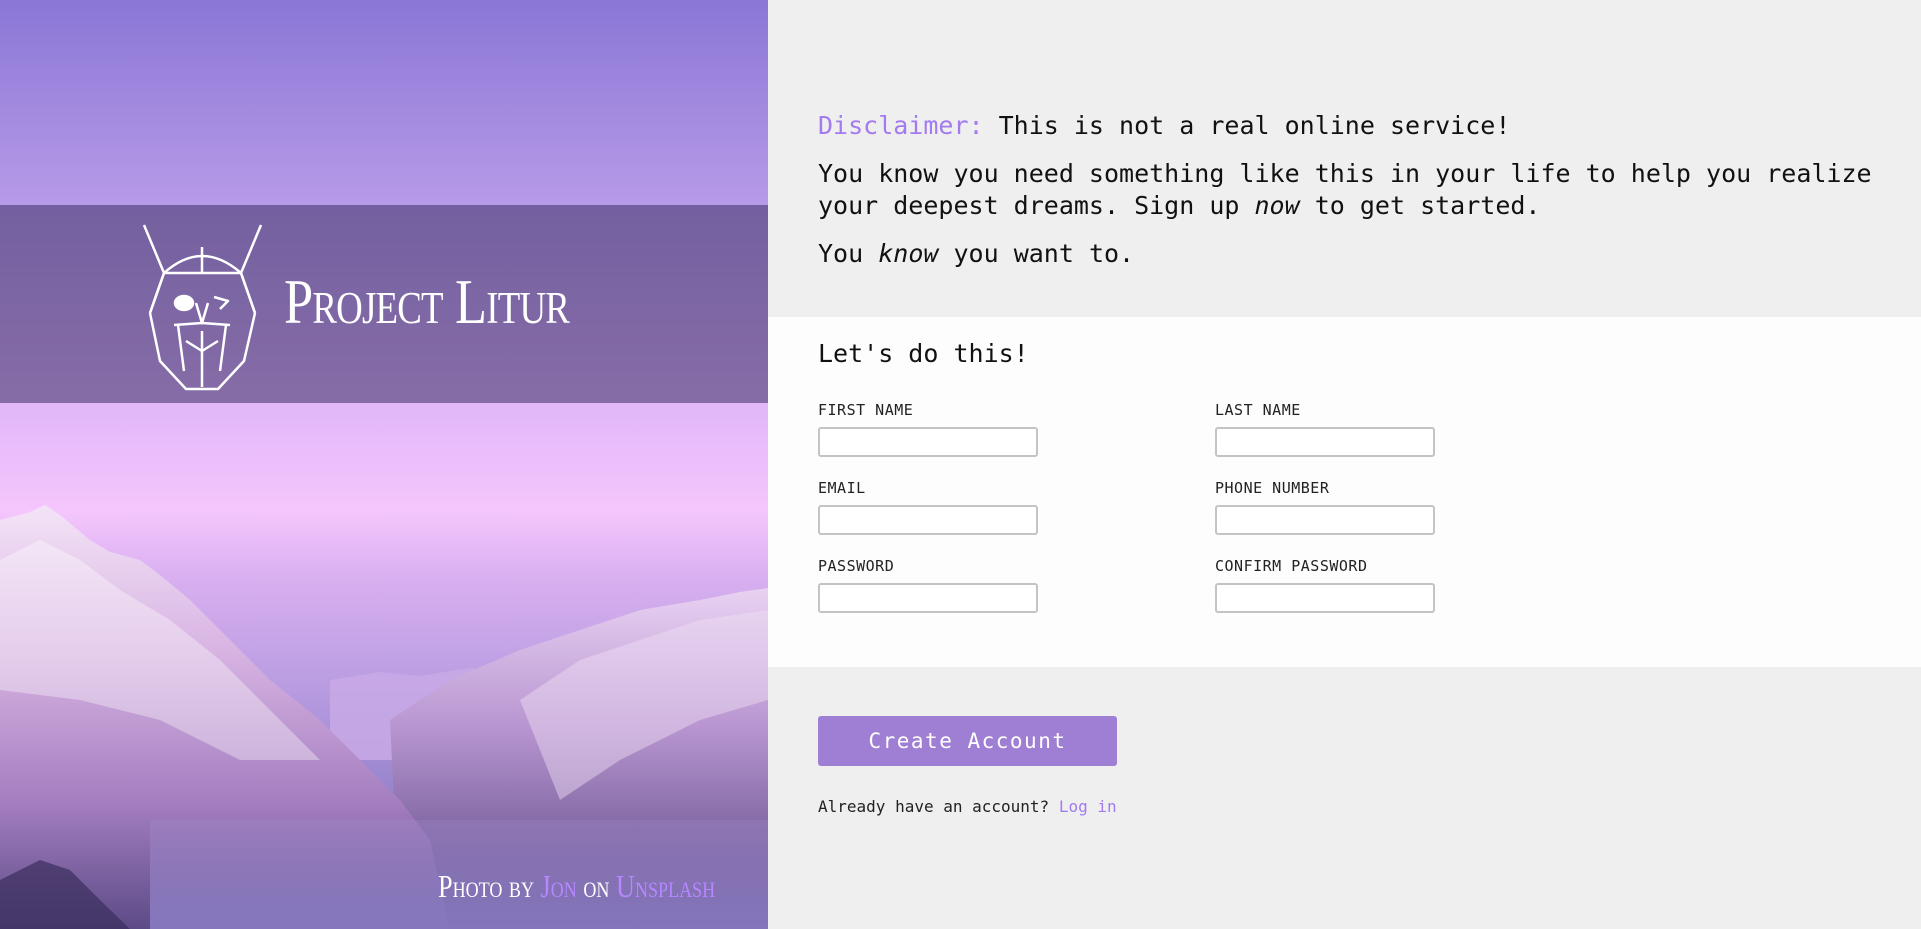  I want to click on brand-banner: Project Litur, so click(384, 304).